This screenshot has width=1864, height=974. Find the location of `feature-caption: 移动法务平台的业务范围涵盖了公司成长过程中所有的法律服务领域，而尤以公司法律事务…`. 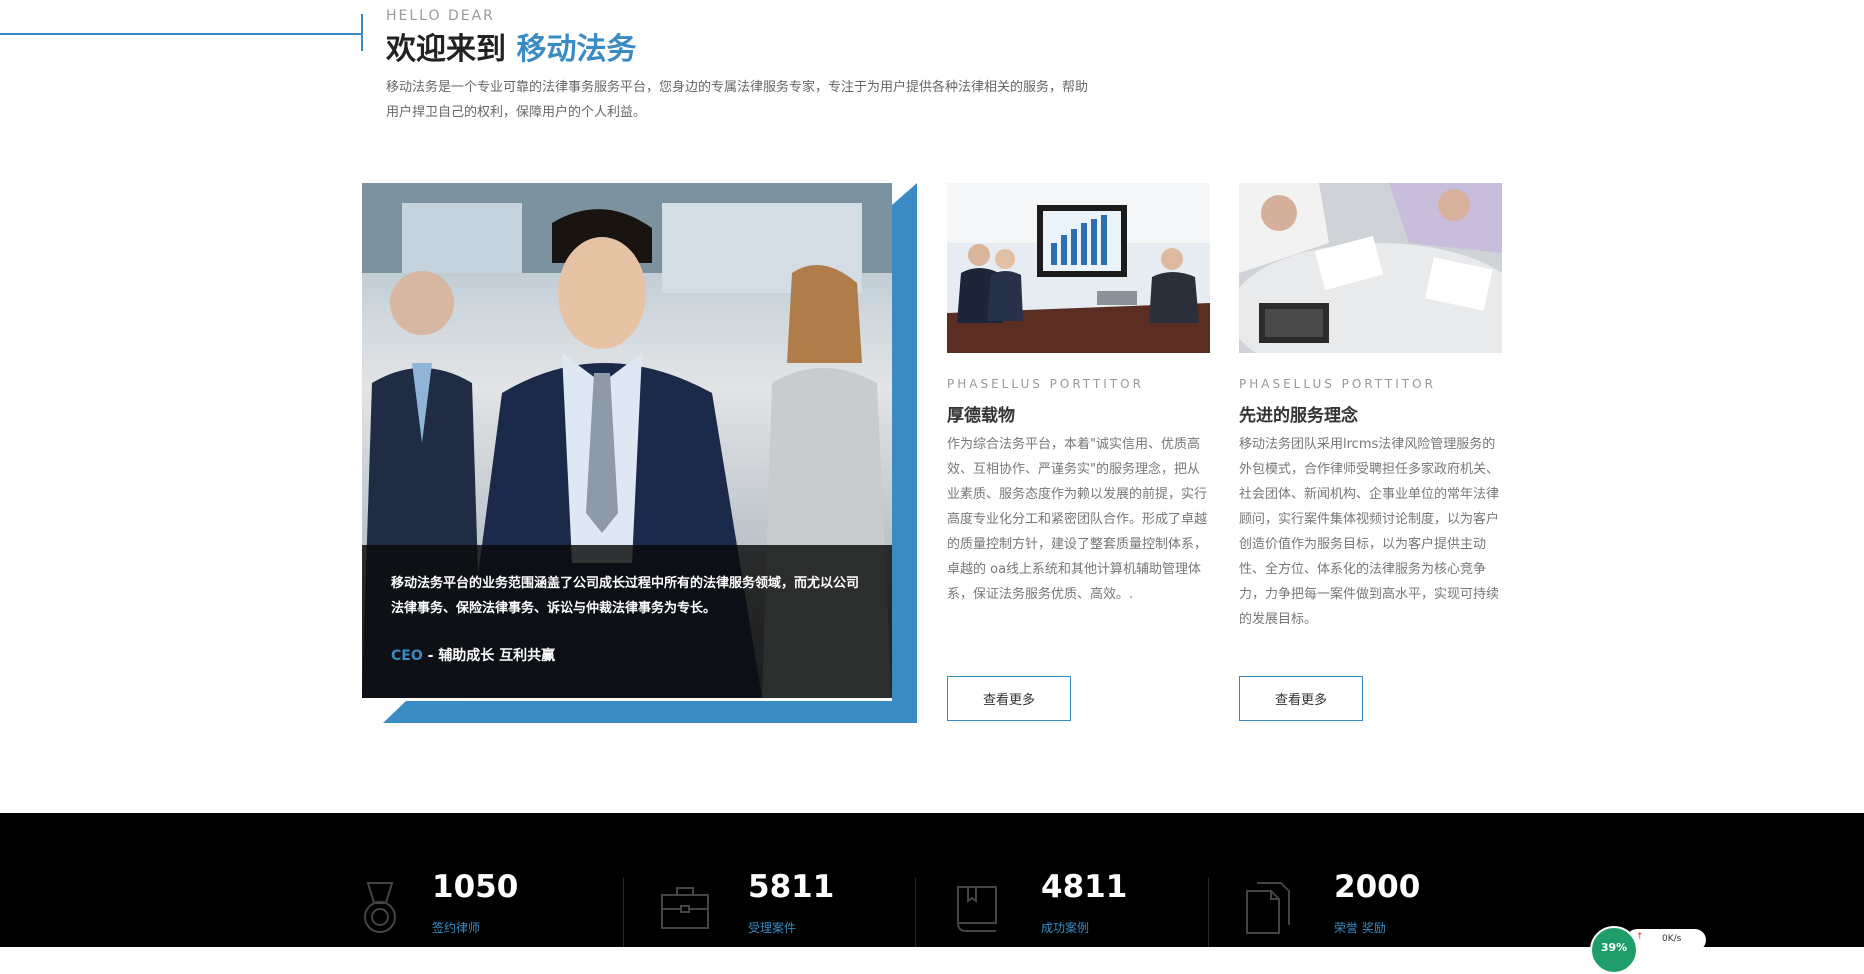

feature-caption: 移动法务平台的业务范围涵盖了公司成长过程中所有的法律服务领域，而尤以公司法律事务… is located at coordinates (625, 596).